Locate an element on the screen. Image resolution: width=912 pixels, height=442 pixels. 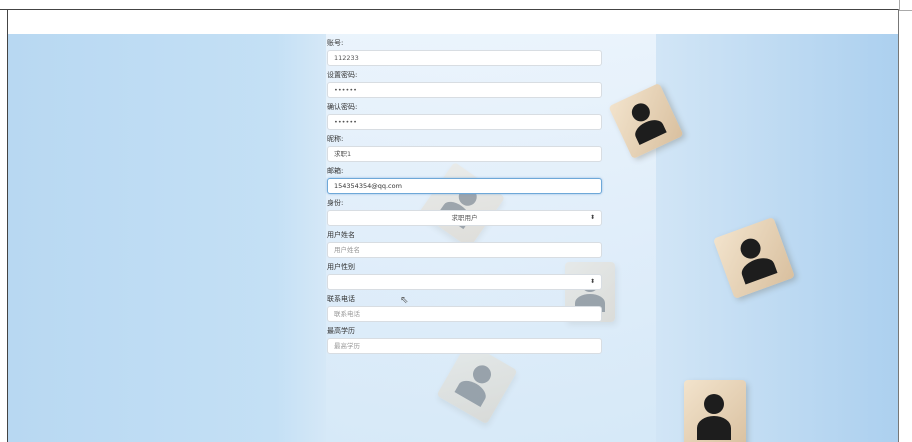
password-label: 设置密码: is located at coordinates (342, 75).